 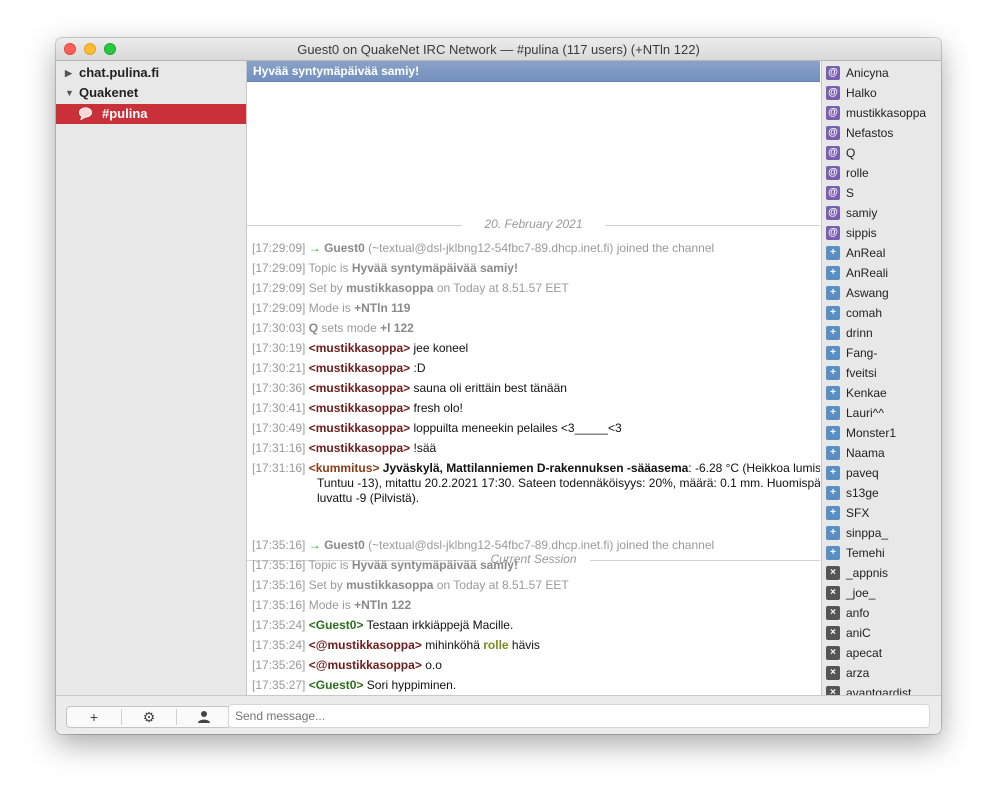 What do you see at coordinates (68, 73) in the screenshot?
I see `disclosure-collapsed-icon: ▶` at bounding box center [68, 73].